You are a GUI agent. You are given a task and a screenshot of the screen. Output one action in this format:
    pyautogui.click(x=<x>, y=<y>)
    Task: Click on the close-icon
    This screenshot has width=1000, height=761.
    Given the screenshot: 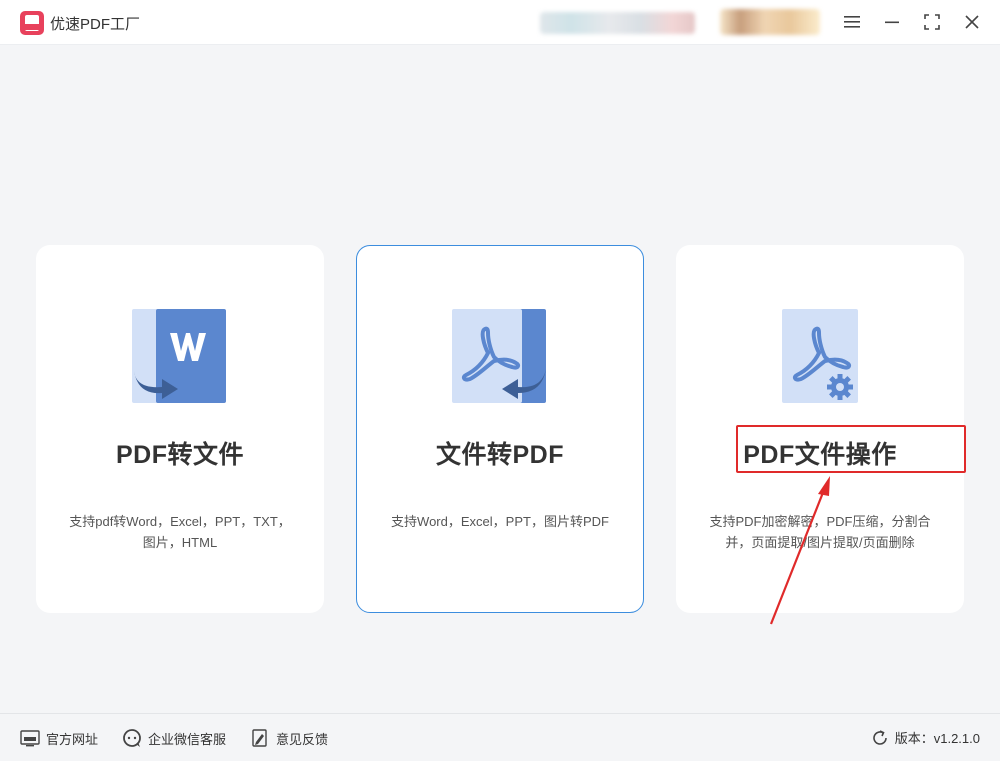 What is the action you would take?
    pyautogui.click(x=972, y=22)
    